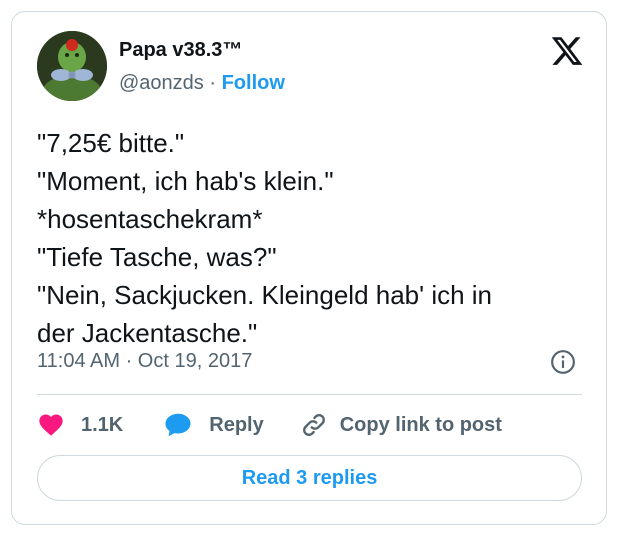 This screenshot has width=620, height=538. I want to click on read-replies-button: Read 3 replies, so click(309, 478).